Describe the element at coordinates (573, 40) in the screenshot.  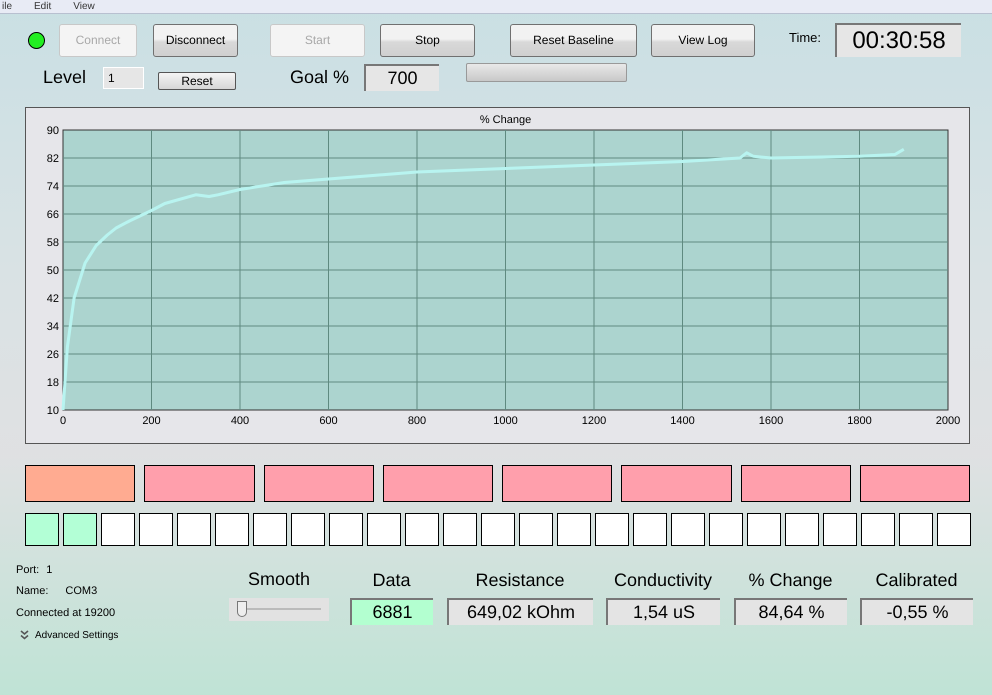
I see `toolbar-button: Reset Baseline` at that location.